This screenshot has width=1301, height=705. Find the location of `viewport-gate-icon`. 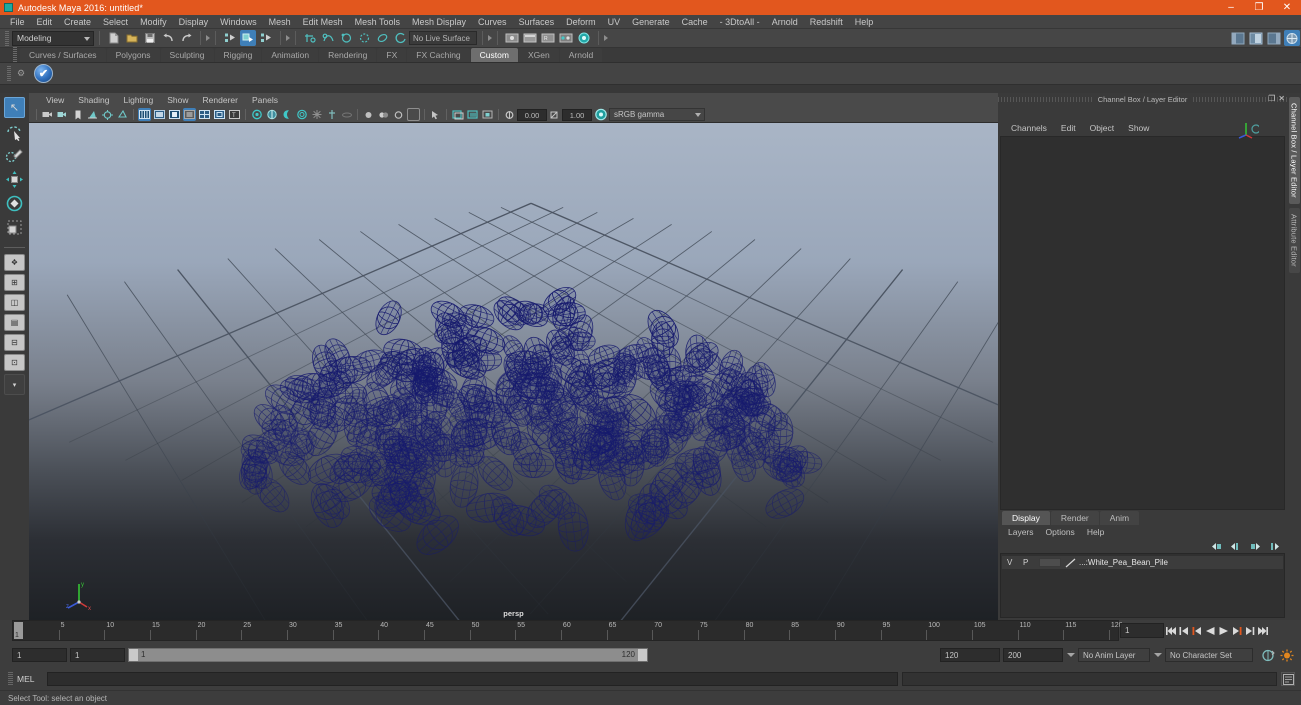

viewport-gate-icon is located at coordinates (413, 114).